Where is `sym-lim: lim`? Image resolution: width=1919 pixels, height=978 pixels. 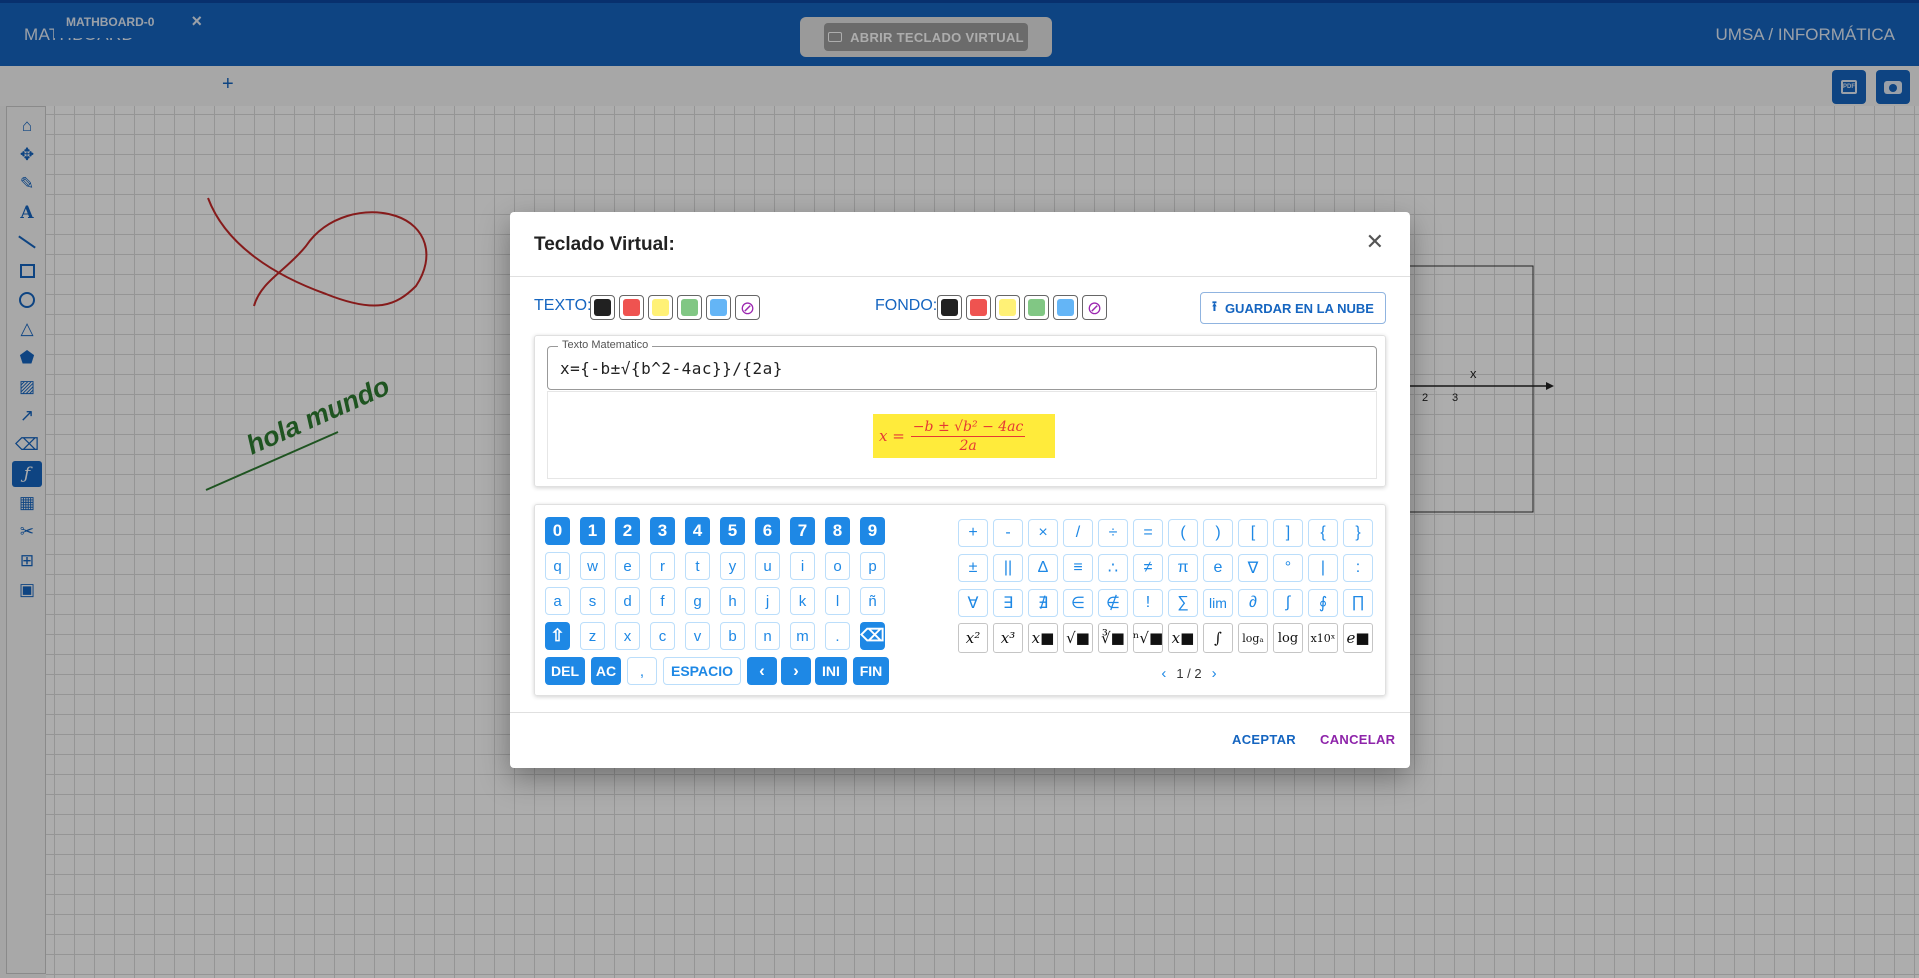
sym-lim: lim is located at coordinates (1218, 603).